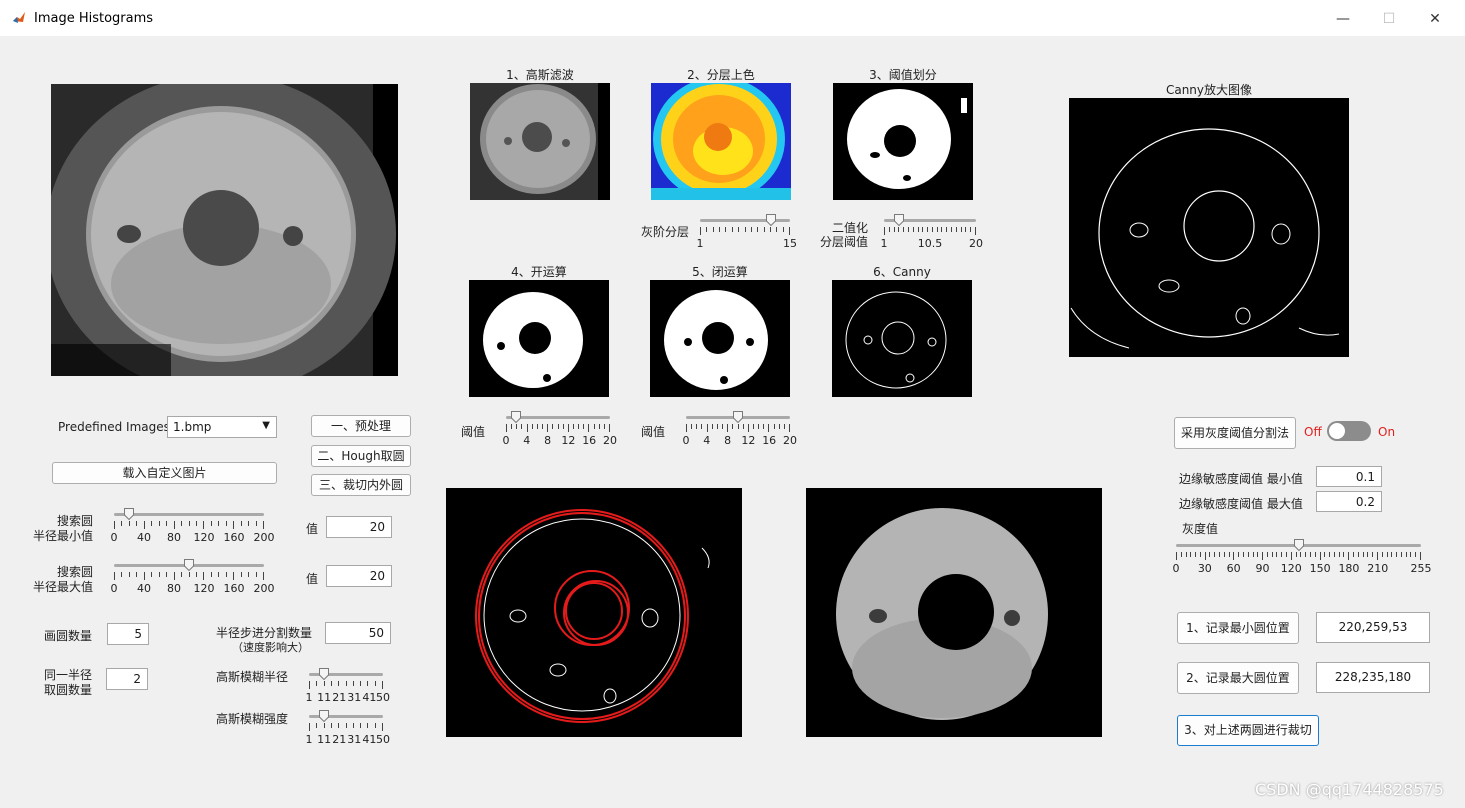  What do you see at coordinates (559, 429) in the screenshot?
I see `open-threshold-slider: 0 4 8 12 16 20` at bounding box center [559, 429].